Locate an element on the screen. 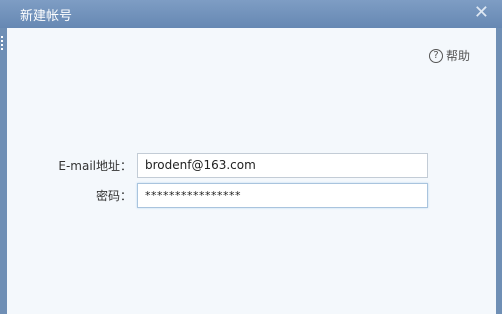 The width and height of the screenshot is (502, 314). resize-grip is located at coordinates (3, 43).